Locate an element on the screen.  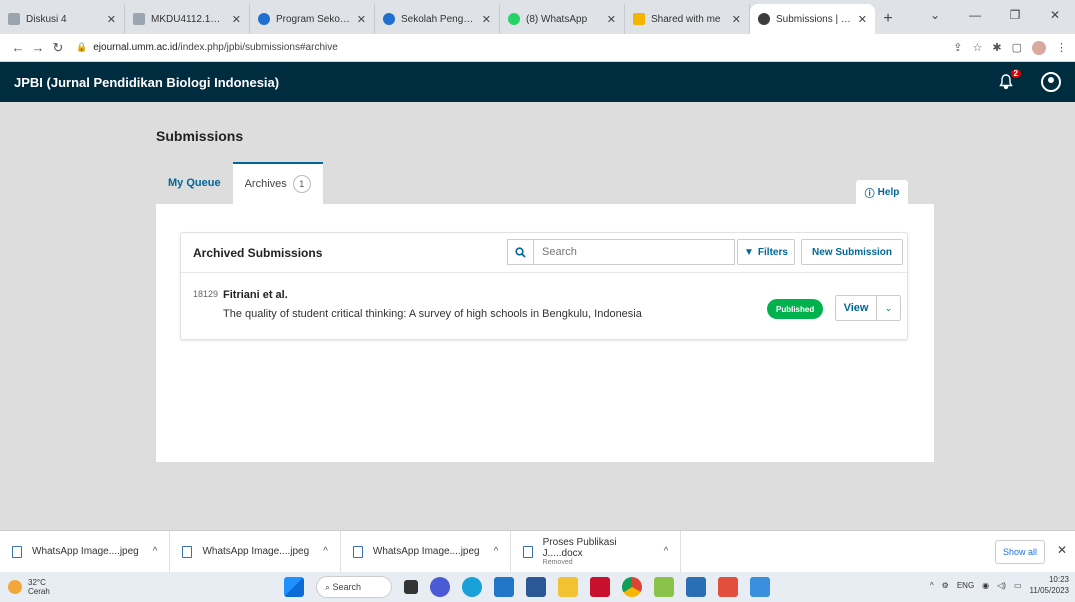
weather-widget: 32°C Cerah is located at coordinates (100, 587).